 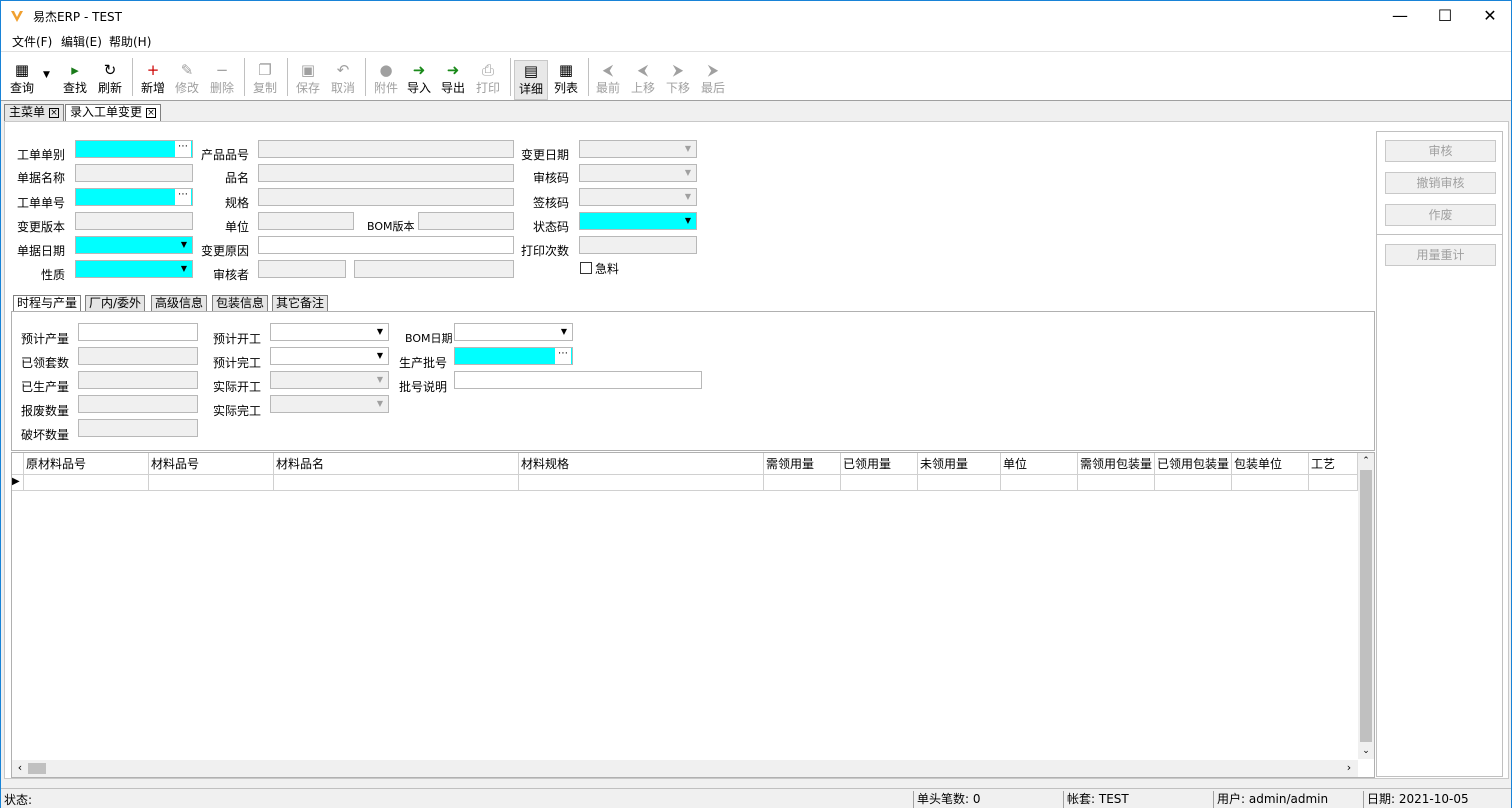 I want to click on wo-no-label: 工单单号, so click(x=41, y=203).